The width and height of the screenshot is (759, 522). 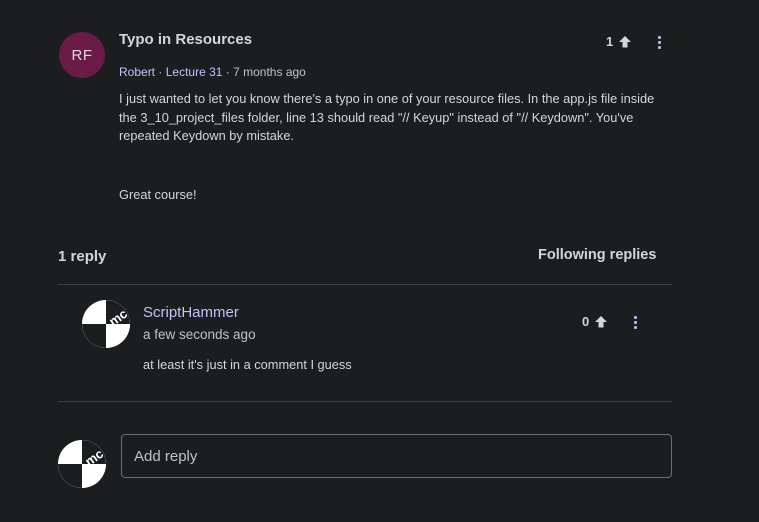 I want to click on question-upvote-count: 1, so click(x=610, y=41).